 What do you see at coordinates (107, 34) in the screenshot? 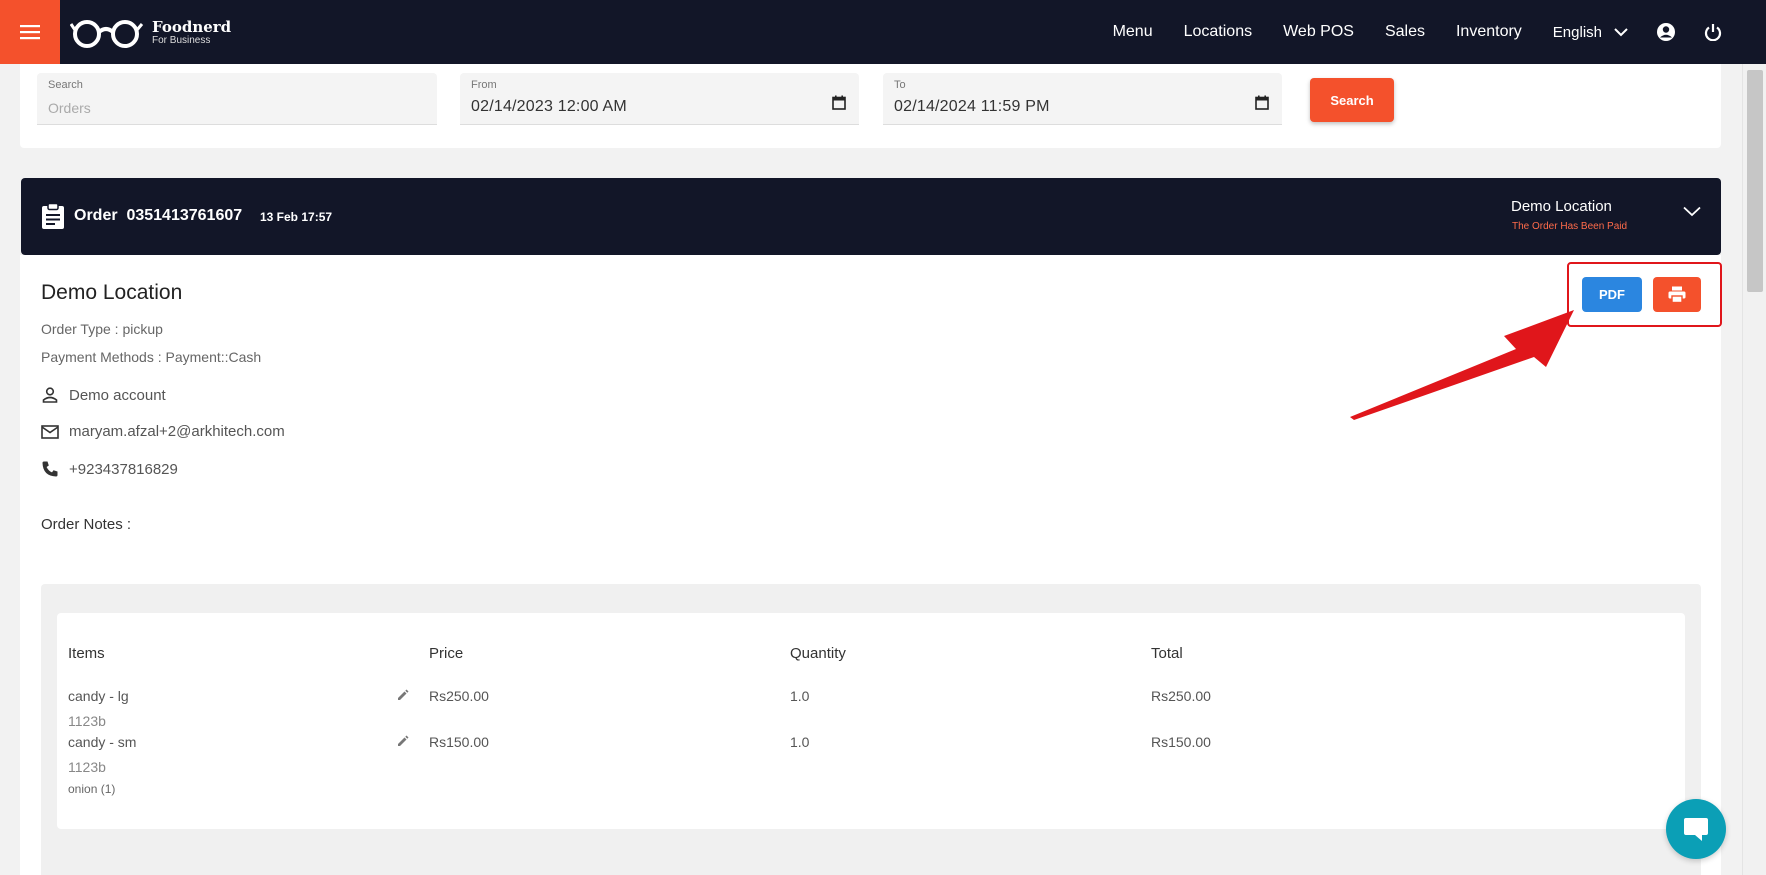
I see `glasses-logo-icon` at bounding box center [107, 34].